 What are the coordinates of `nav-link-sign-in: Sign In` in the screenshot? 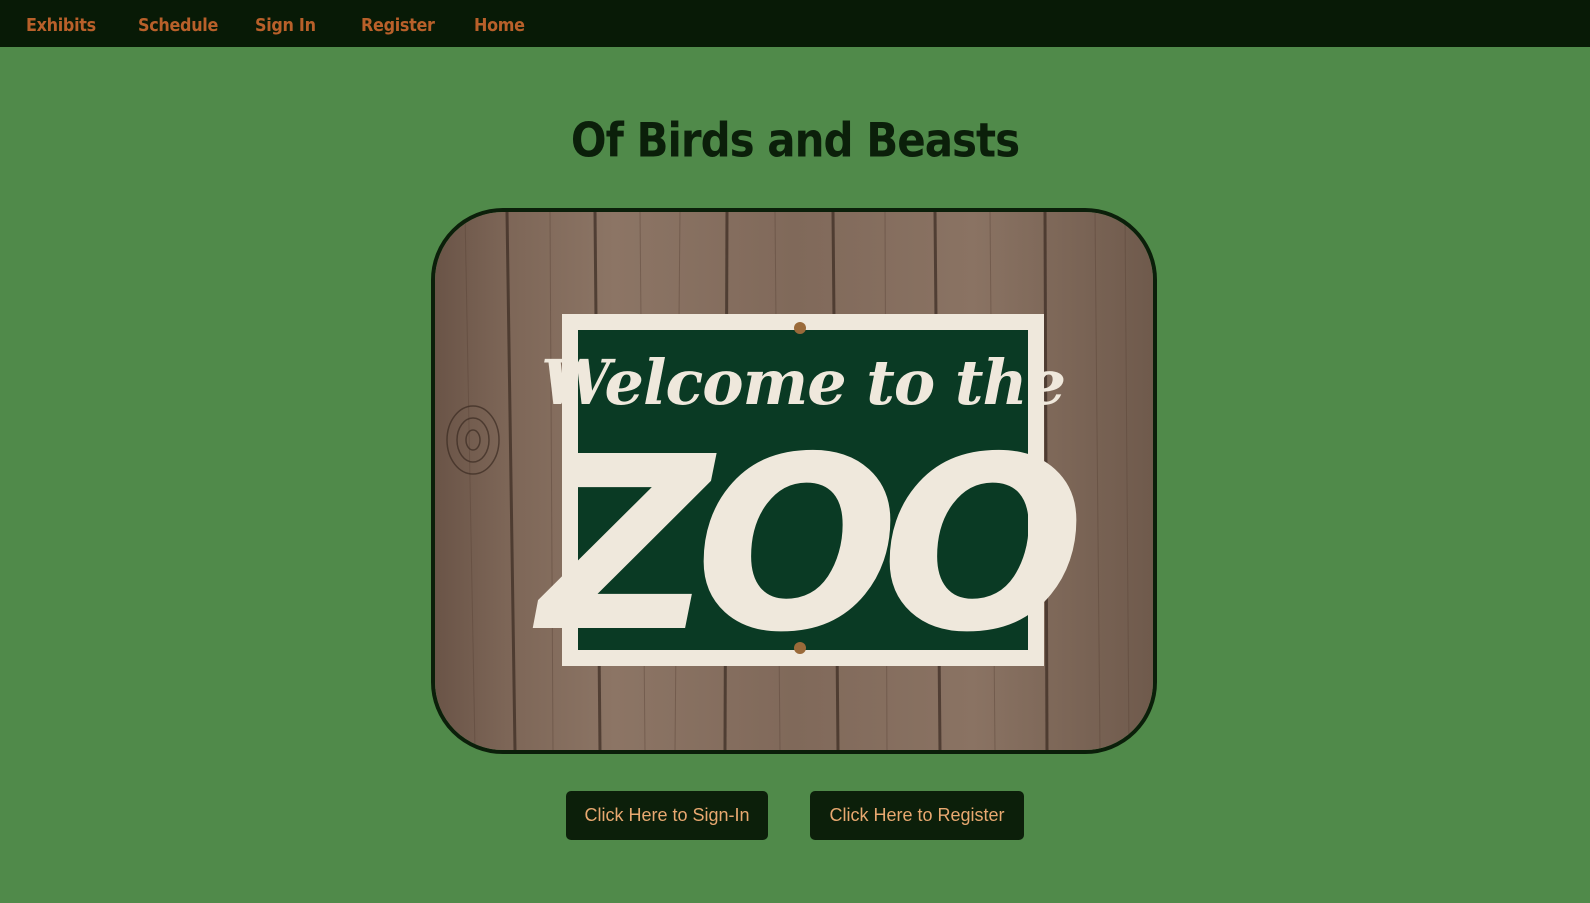 It's located at (285, 24).